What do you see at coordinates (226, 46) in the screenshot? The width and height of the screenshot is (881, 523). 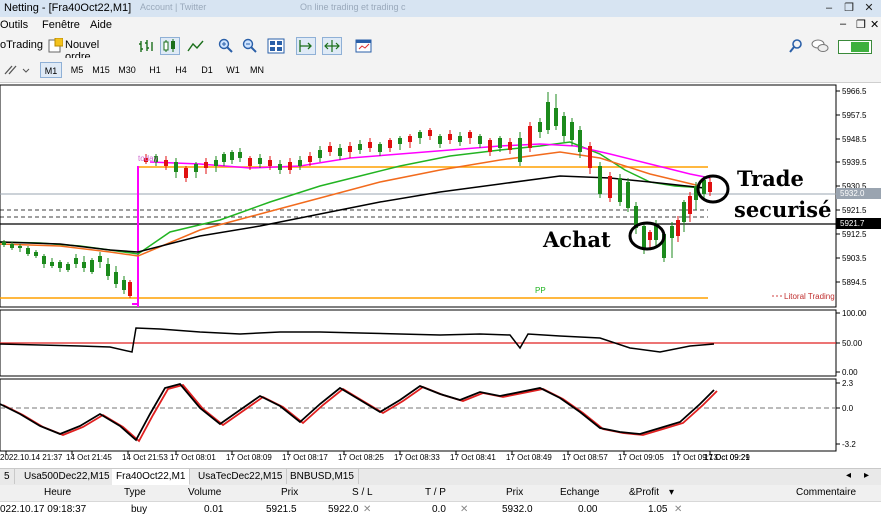 I see `zoom-in-icon` at bounding box center [226, 46].